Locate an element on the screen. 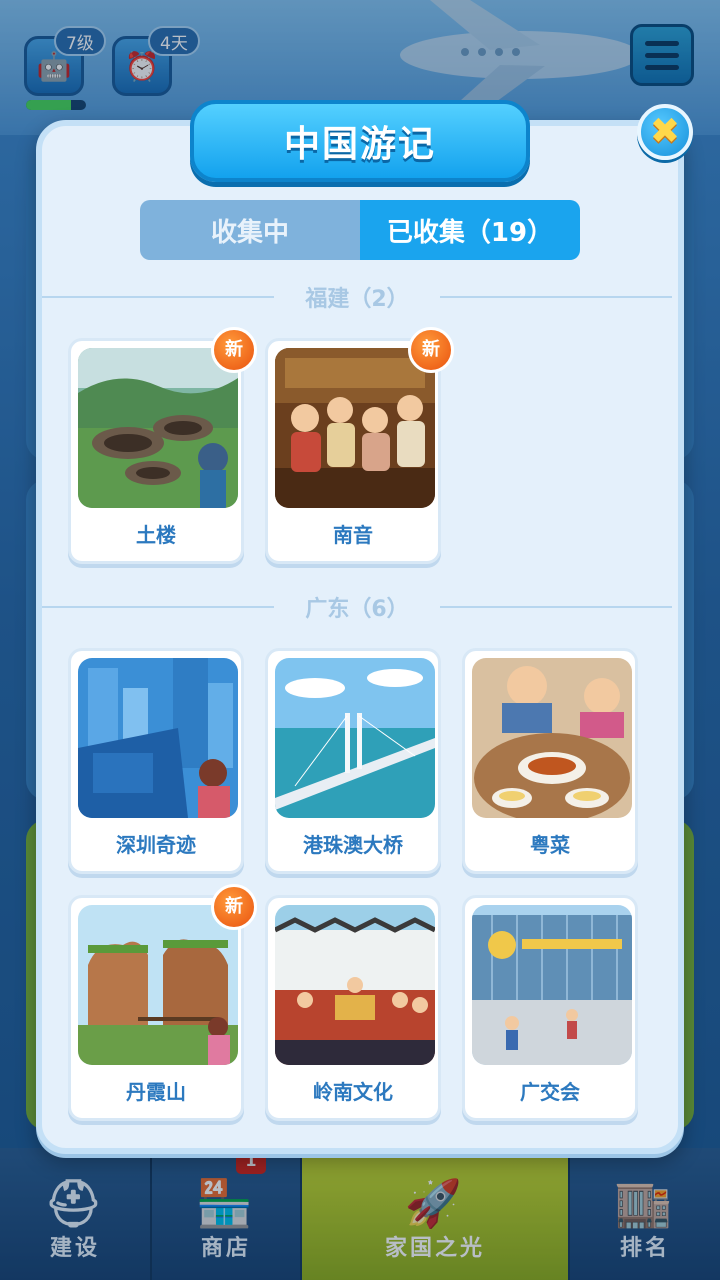 This screenshot has height=1280, width=720. shenzhen-skyline-illustration is located at coordinates (158, 738).